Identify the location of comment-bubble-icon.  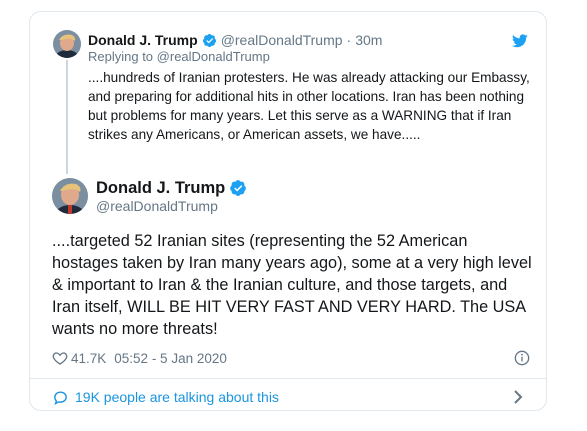
(60, 397).